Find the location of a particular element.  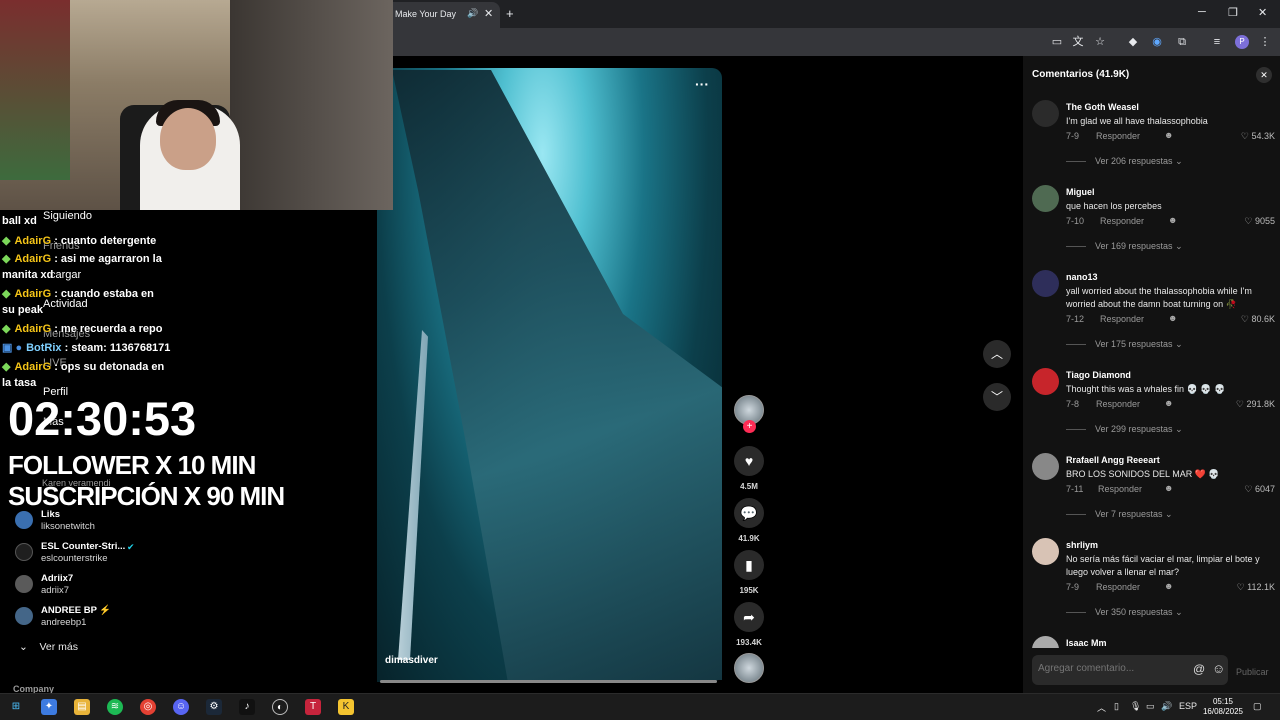

comment-likes: ♡ 54.3K is located at coordinates (1245, 136).